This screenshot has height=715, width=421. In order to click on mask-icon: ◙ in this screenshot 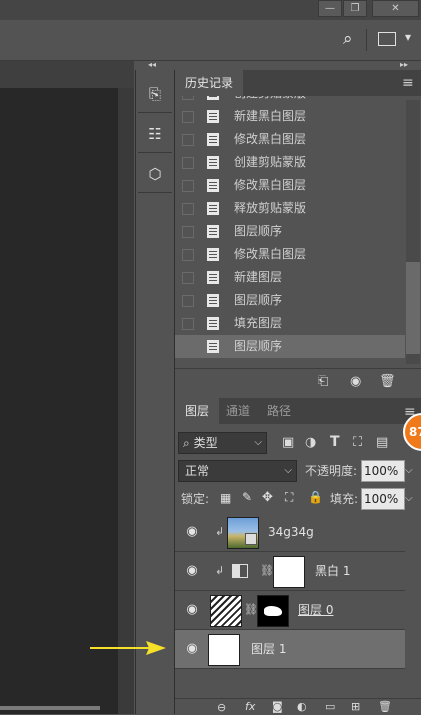, I will do `click(277, 706)`.